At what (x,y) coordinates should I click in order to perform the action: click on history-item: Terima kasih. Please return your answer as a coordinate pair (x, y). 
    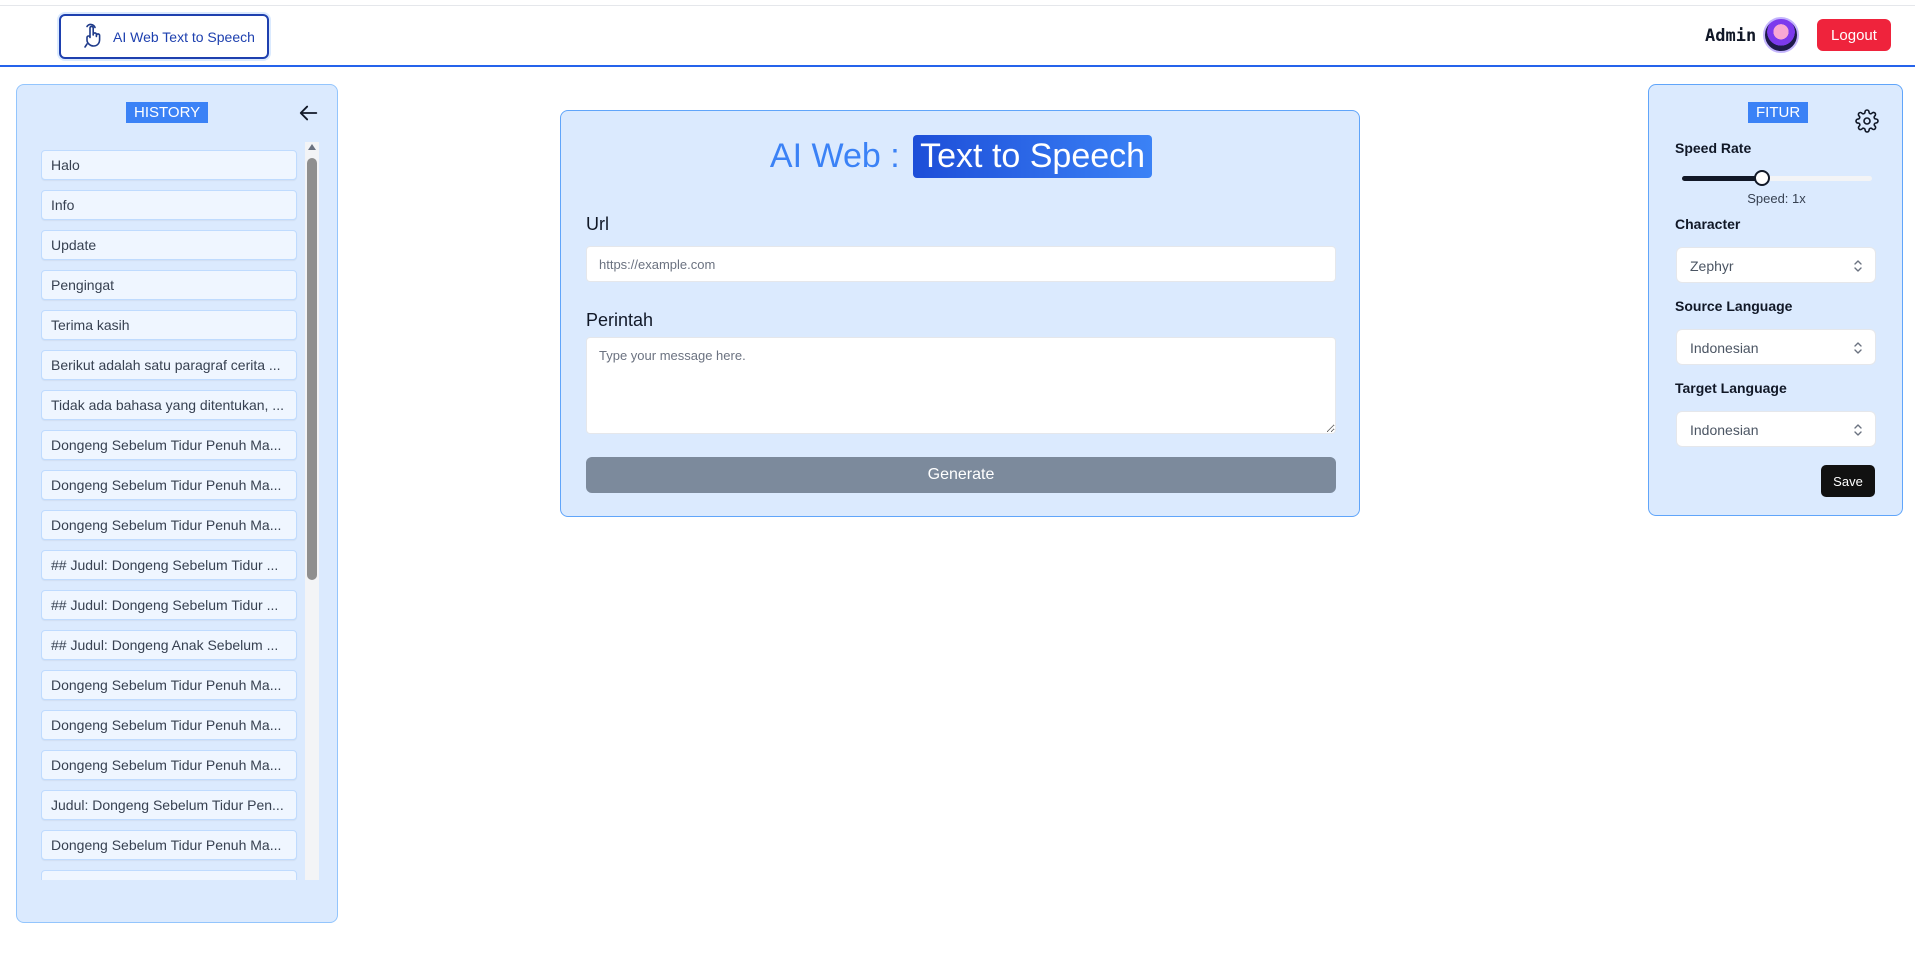
    Looking at the image, I should click on (169, 325).